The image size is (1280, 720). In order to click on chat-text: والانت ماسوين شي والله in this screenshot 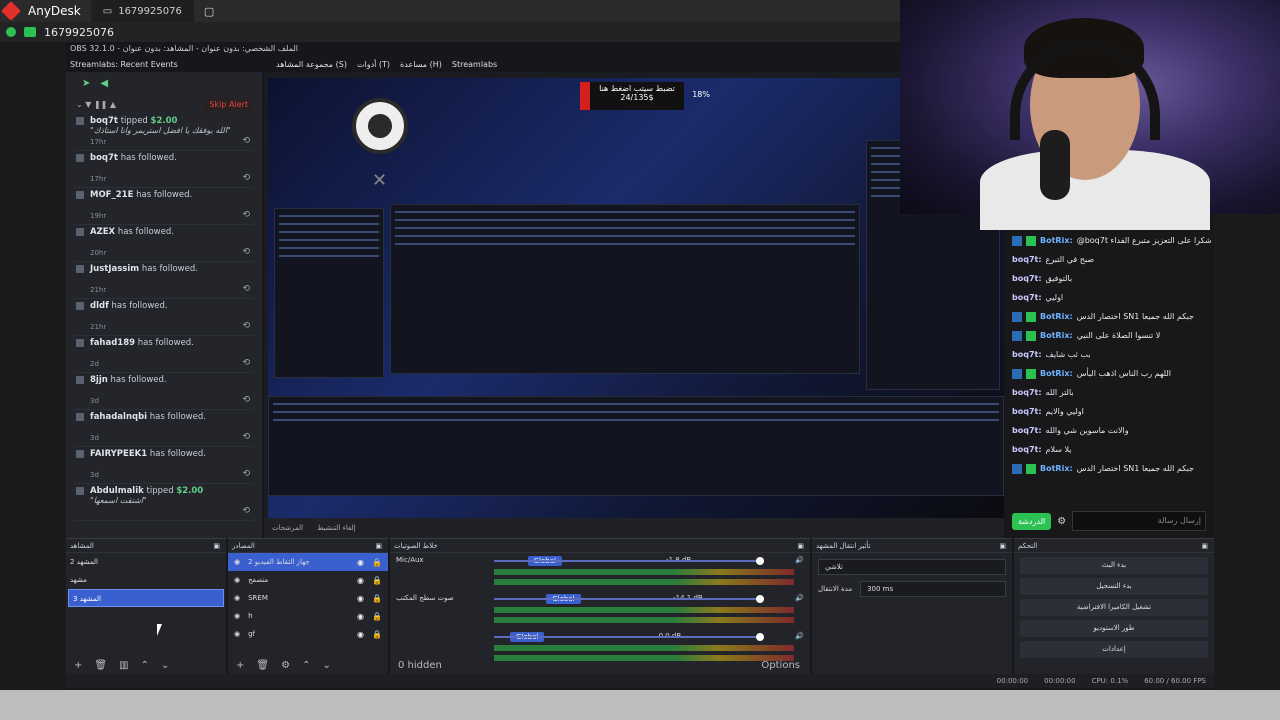, I will do `click(1087, 430)`.